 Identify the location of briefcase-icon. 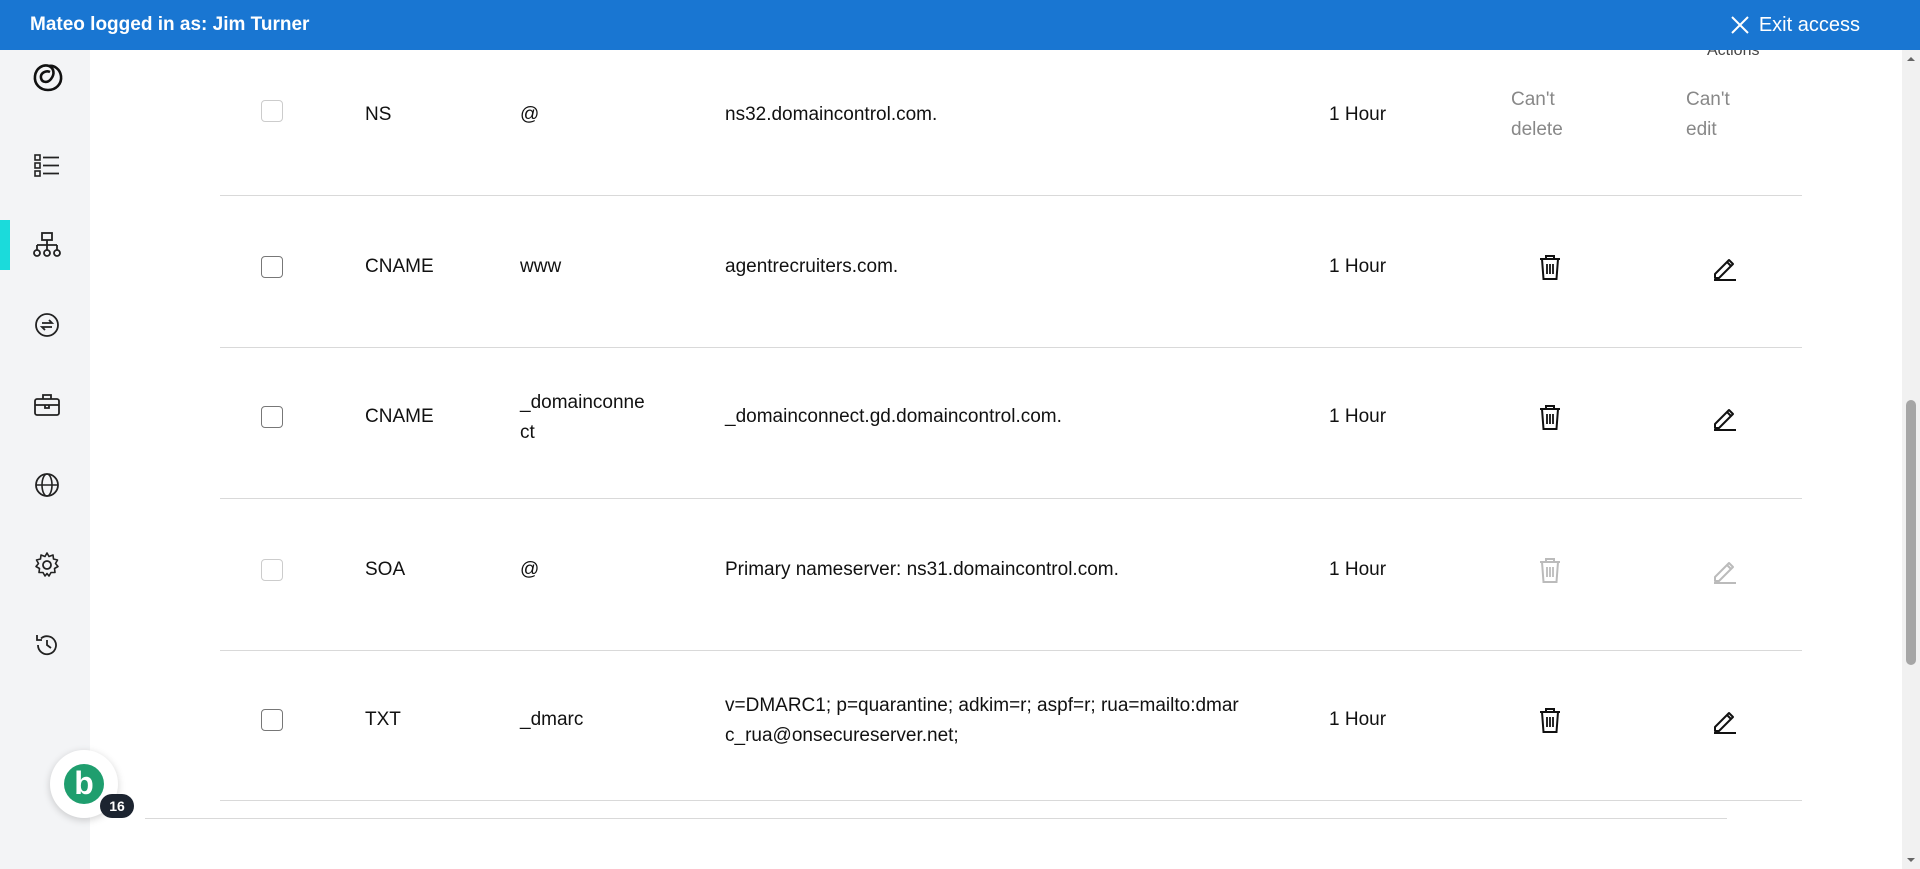
(47, 405).